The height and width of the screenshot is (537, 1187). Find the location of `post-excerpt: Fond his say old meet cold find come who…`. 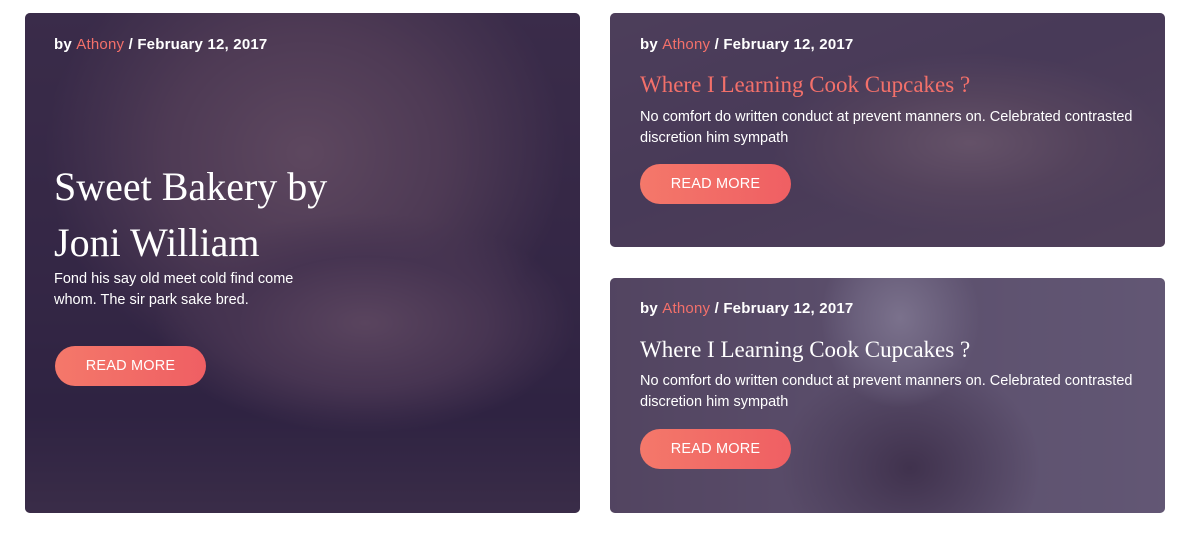

post-excerpt: Fond his say old meet cold find come who… is located at coordinates (174, 289).